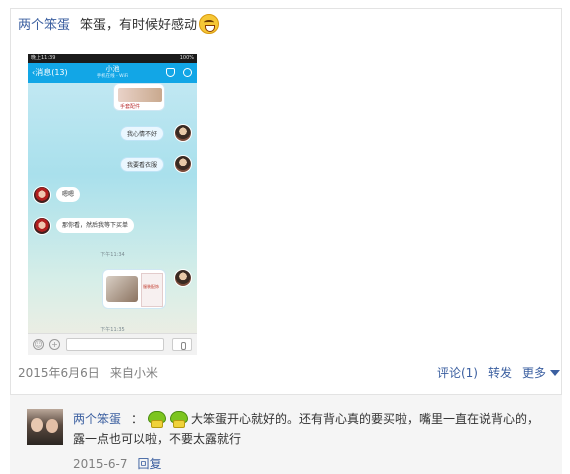 Image resolution: width=570 pixels, height=474 pixels. Describe the element at coordinates (122, 289) in the screenshot. I see `sandal-photo` at that location.